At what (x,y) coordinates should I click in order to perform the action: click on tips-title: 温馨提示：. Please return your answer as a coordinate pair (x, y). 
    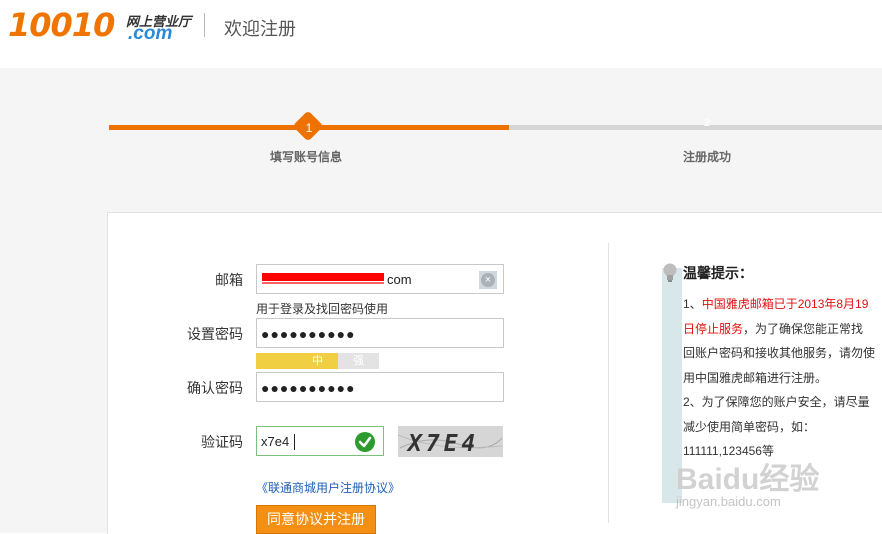
    Looking at the image, I should click on (718, 273).